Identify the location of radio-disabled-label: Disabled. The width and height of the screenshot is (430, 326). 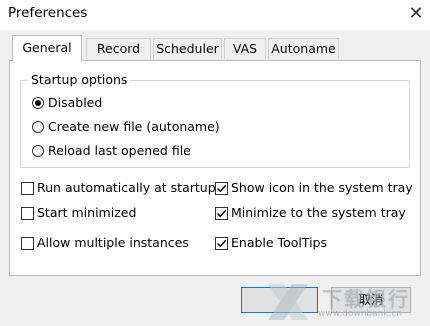
(75, 102).